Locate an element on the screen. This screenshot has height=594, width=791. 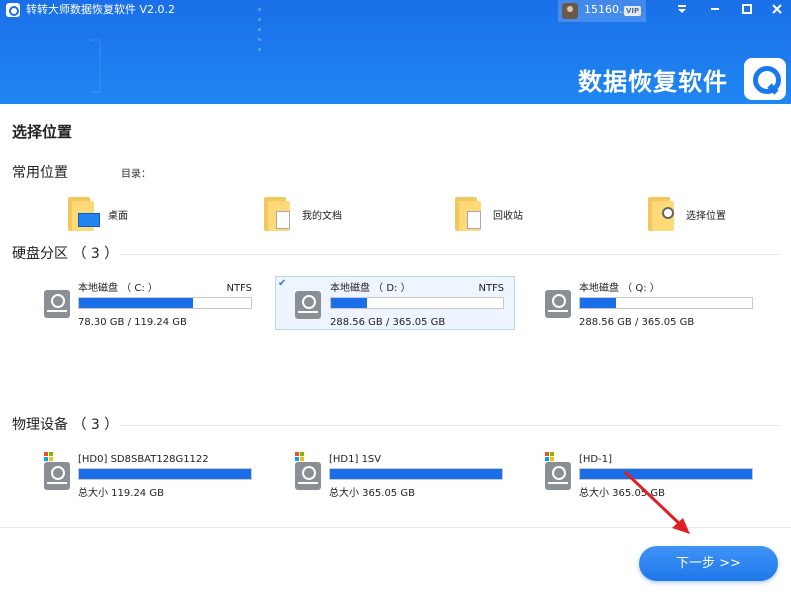
device-hd1: [HD1] 1SV 总大小 365.05 GB is located at coordinates (411, 475).